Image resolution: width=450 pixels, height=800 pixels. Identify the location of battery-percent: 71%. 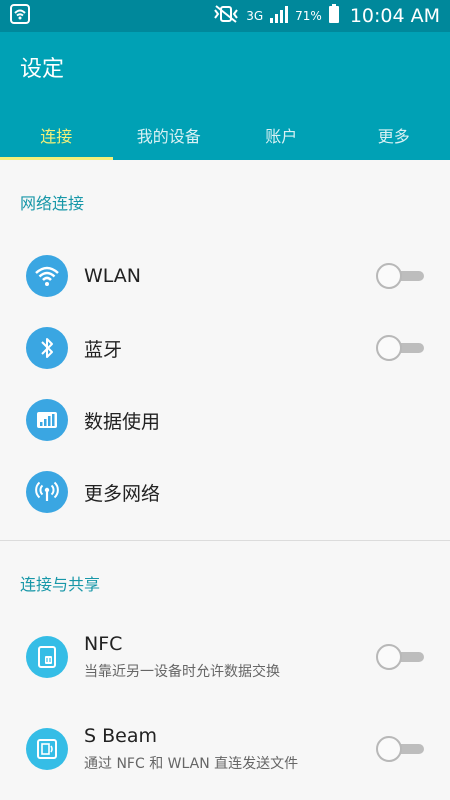
(308, 16).